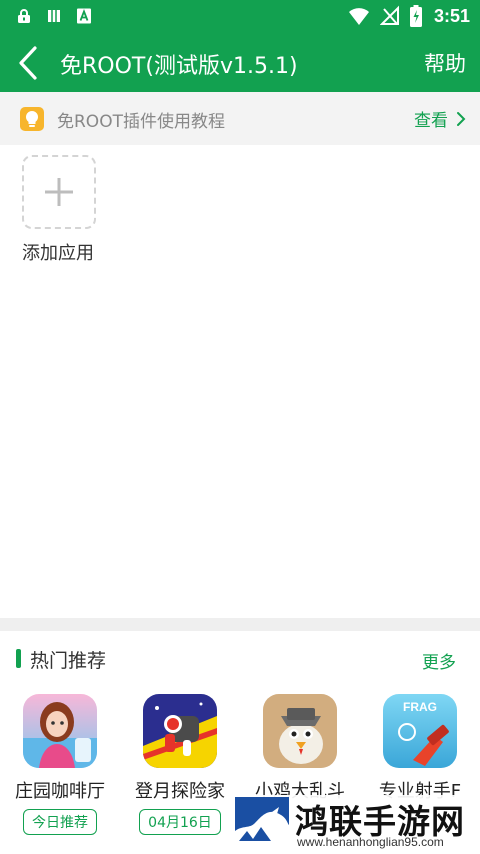 The image size is (480, 854). I want to click on app-item: 登月探险家 04月16日, so click(180, 764).